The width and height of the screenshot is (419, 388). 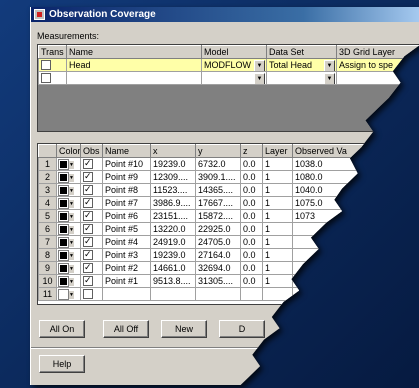 I want to click on table-row: 3 ▼ Point #811523....14365....0.011040.0, so click(x=228, y=190).